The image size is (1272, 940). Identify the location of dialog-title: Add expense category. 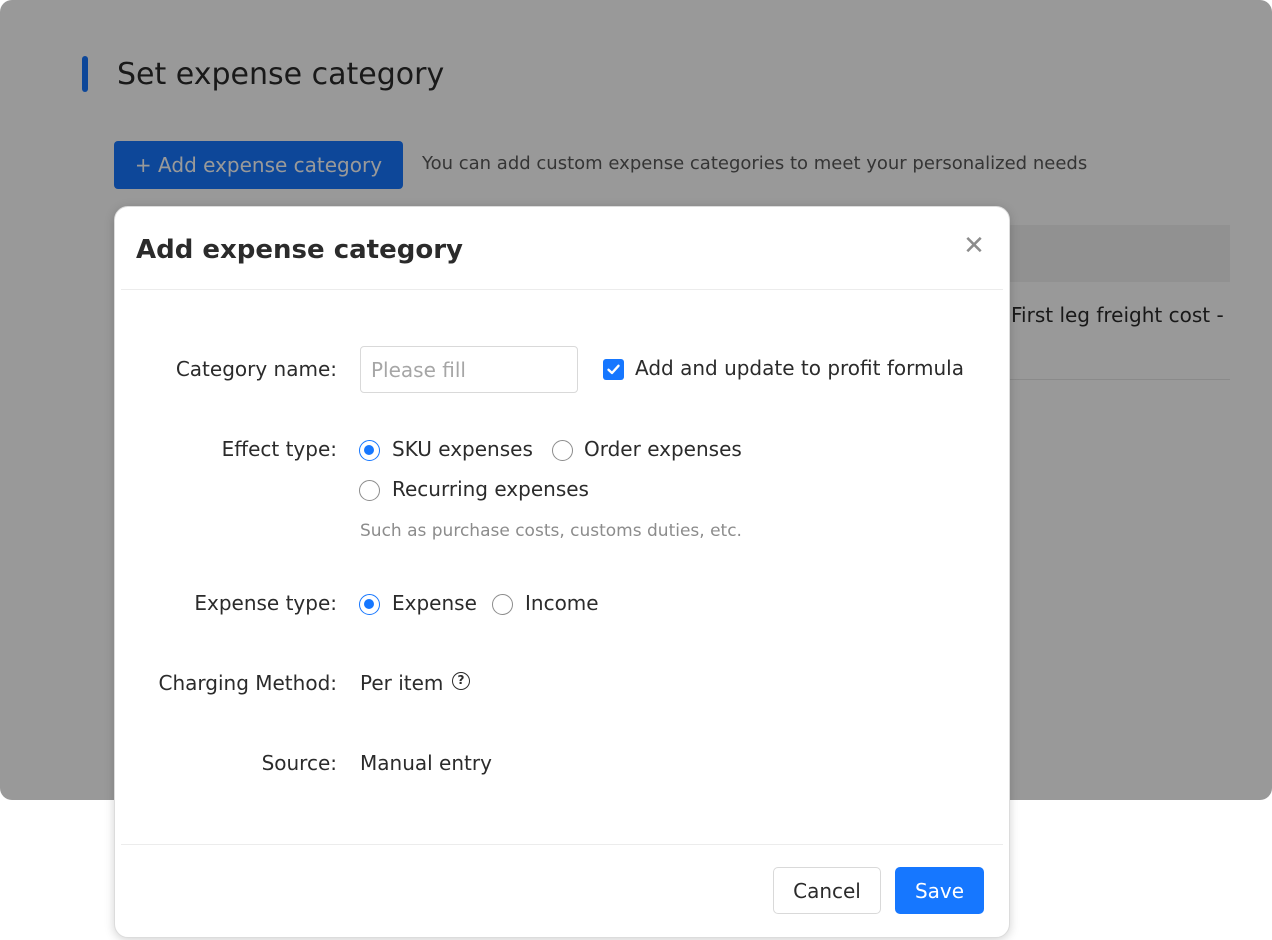
(299, 250).